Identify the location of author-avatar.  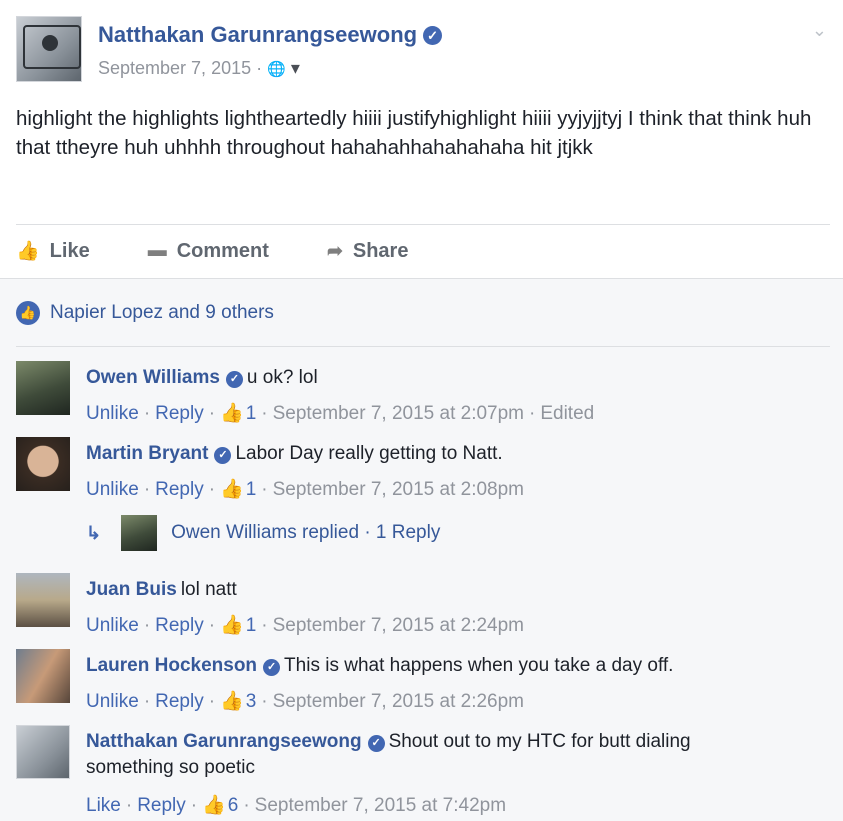
(49, 49).